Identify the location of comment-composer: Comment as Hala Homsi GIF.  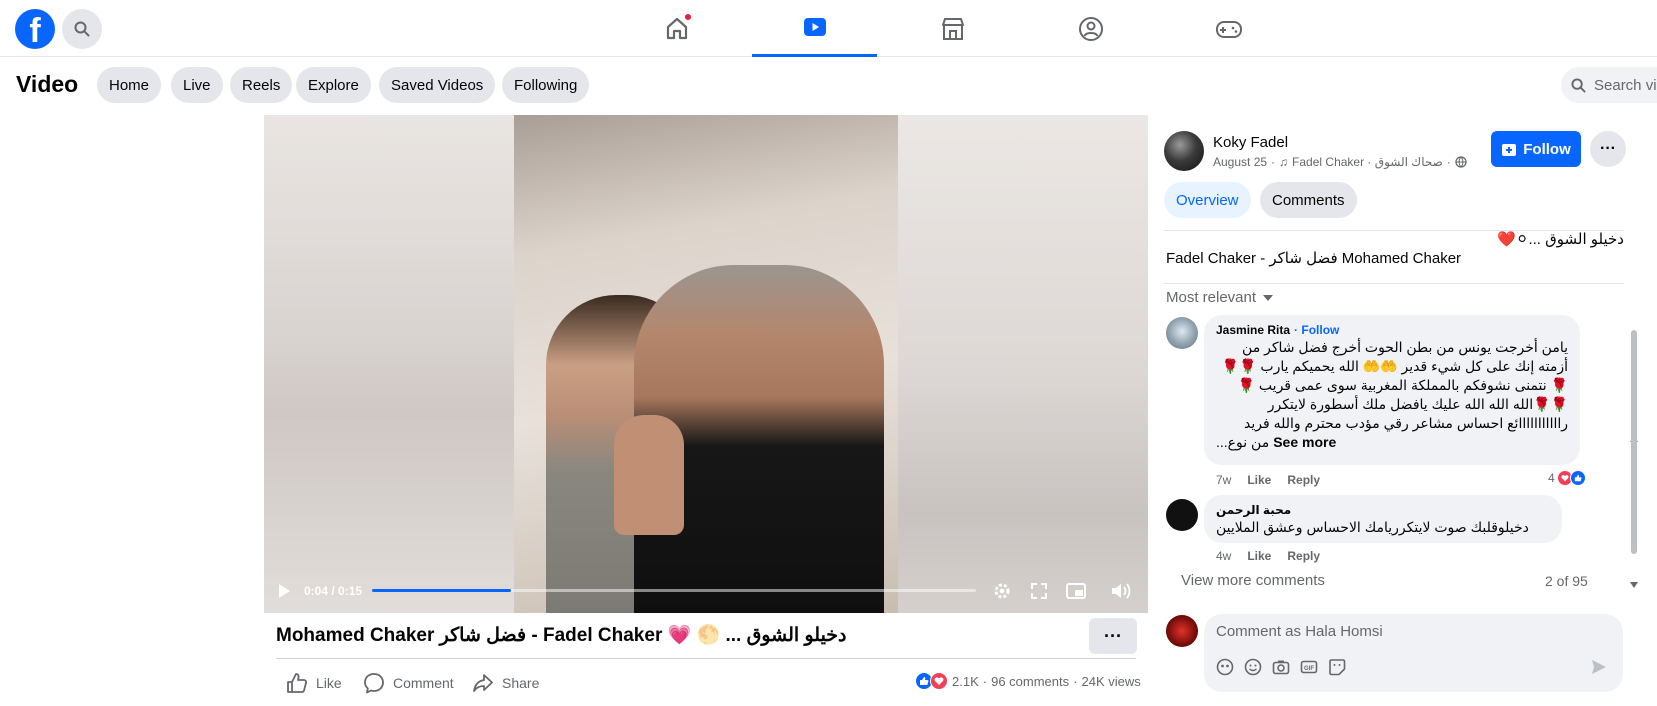
(1413, 653).